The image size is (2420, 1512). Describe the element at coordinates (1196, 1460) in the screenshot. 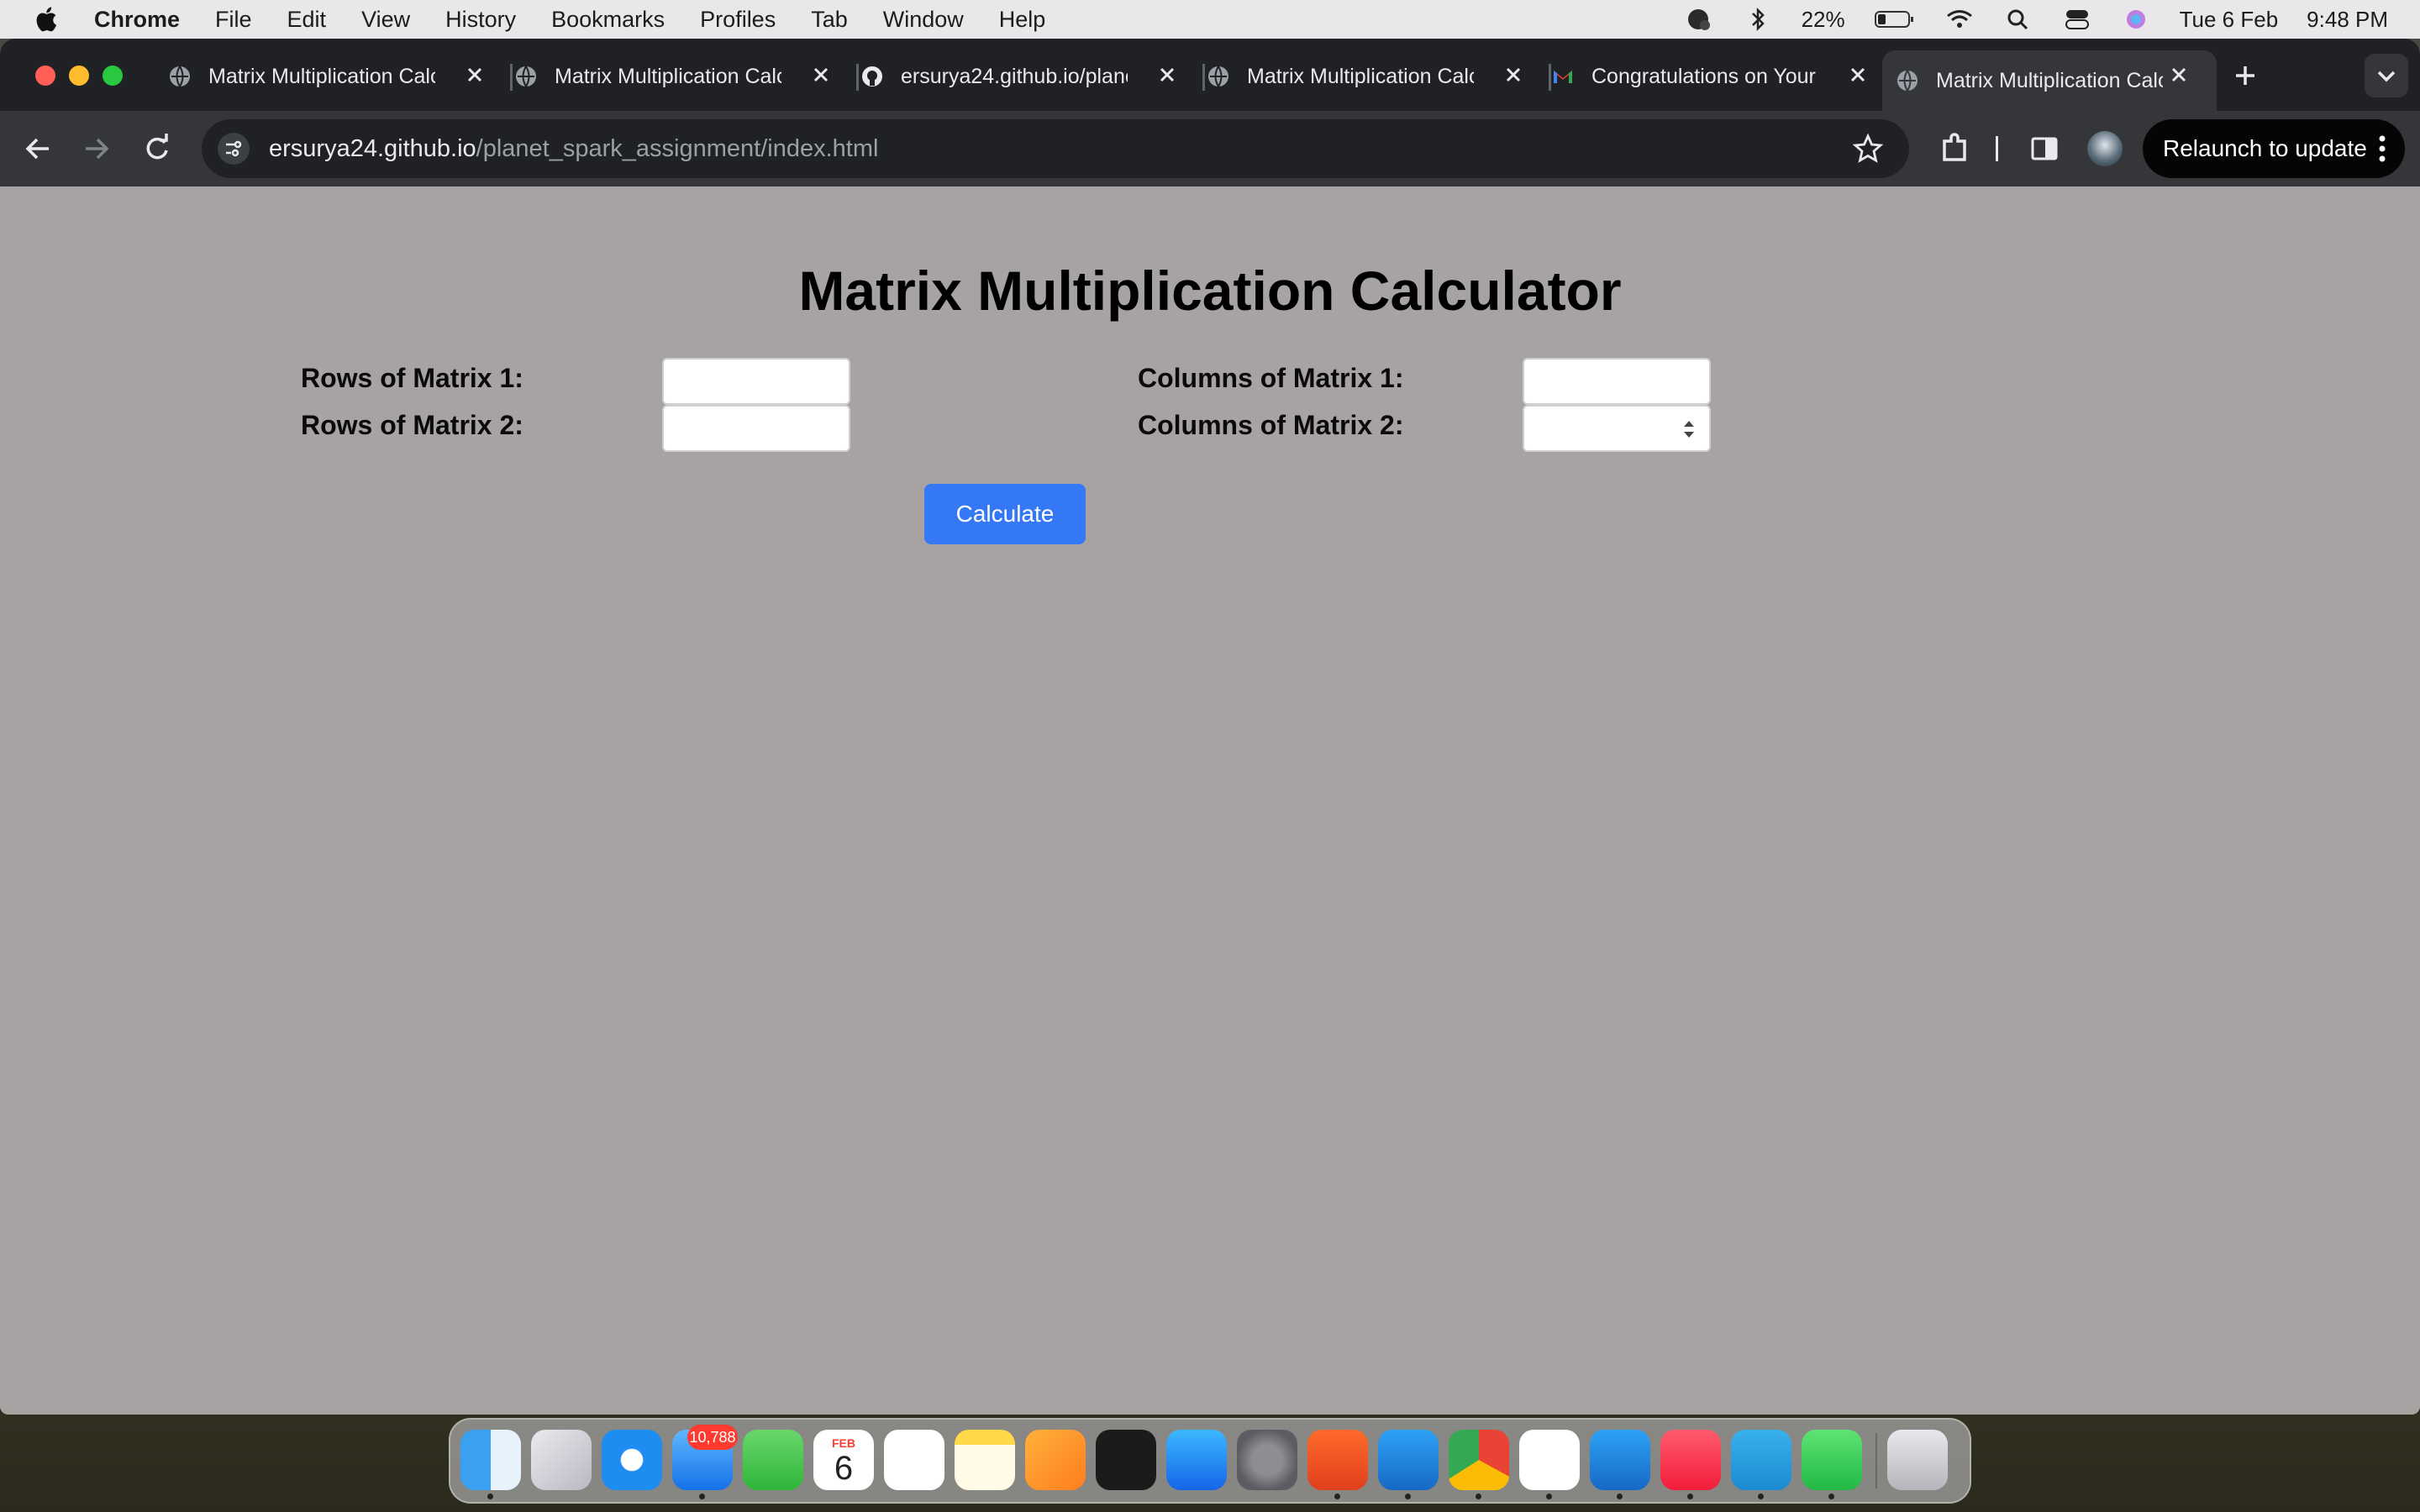

I see `dock-app-store-icon` at that location.